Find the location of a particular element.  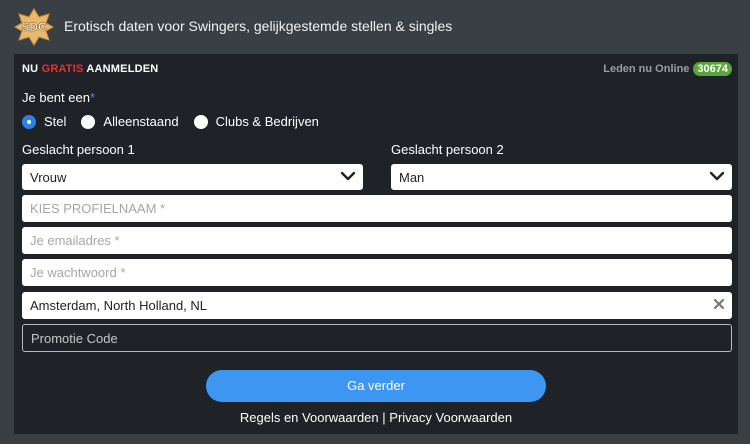

profile-name-placeholder: KIES PROFIELNAAM * is located at coordinates (98, 208).